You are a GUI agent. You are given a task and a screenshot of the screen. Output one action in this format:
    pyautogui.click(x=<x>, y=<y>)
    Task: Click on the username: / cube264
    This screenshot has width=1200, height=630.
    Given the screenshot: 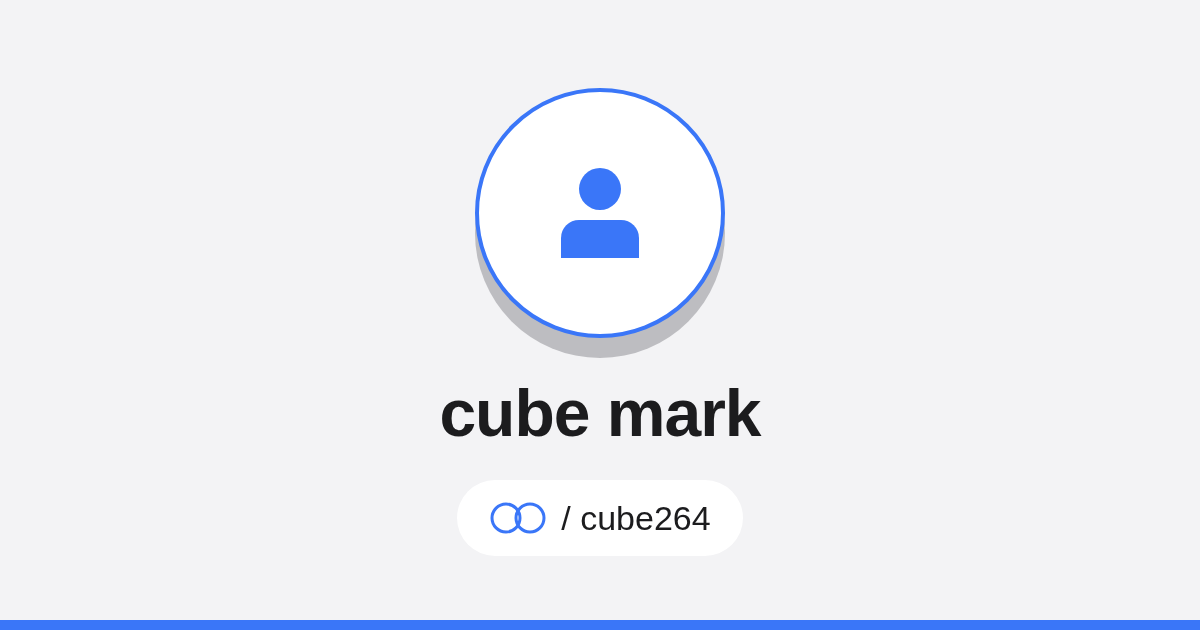 What is the action you would take?
    pyautogui.click(x=636, y=518)
    